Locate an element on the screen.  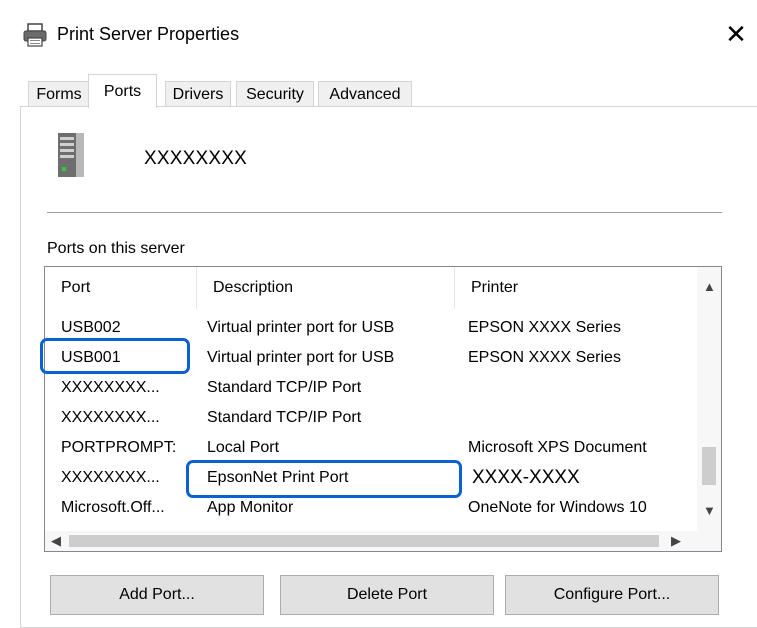
highlight-epsonnet-print-port is located at coordinates (324, 479).